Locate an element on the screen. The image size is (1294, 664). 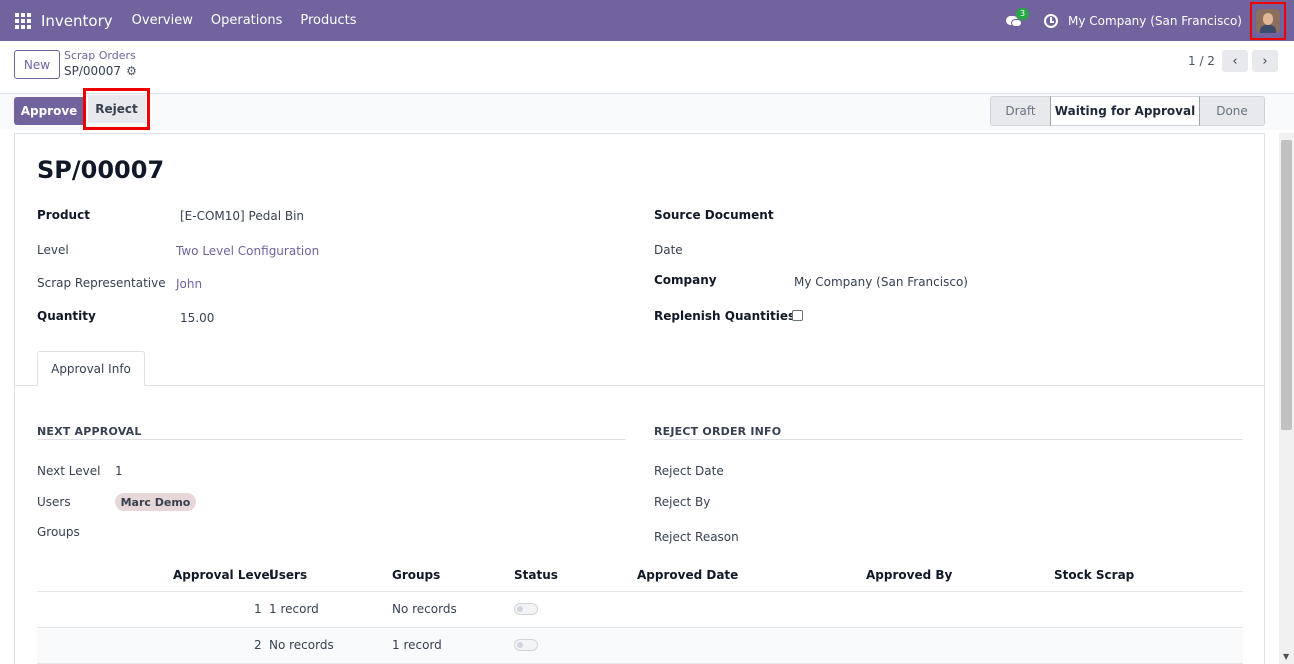
column-approved-date: Approved Date is located at coordinates (687, 575).